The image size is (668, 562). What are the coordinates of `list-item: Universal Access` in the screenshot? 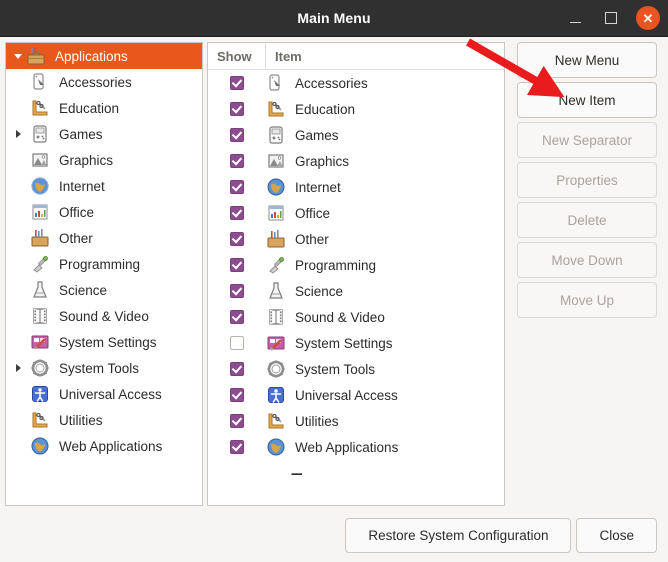 It's located at (356, 395).